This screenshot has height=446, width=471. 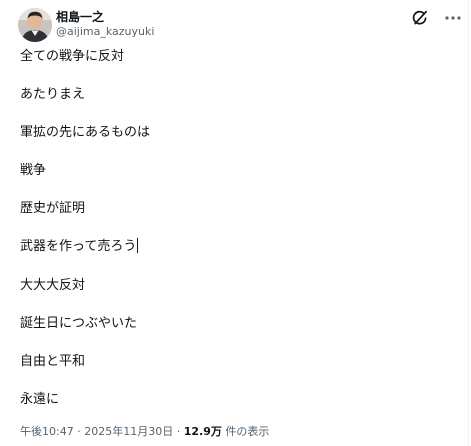 I want to click on post-line: 武器を作って売ろう, so click(x=78, y=247).